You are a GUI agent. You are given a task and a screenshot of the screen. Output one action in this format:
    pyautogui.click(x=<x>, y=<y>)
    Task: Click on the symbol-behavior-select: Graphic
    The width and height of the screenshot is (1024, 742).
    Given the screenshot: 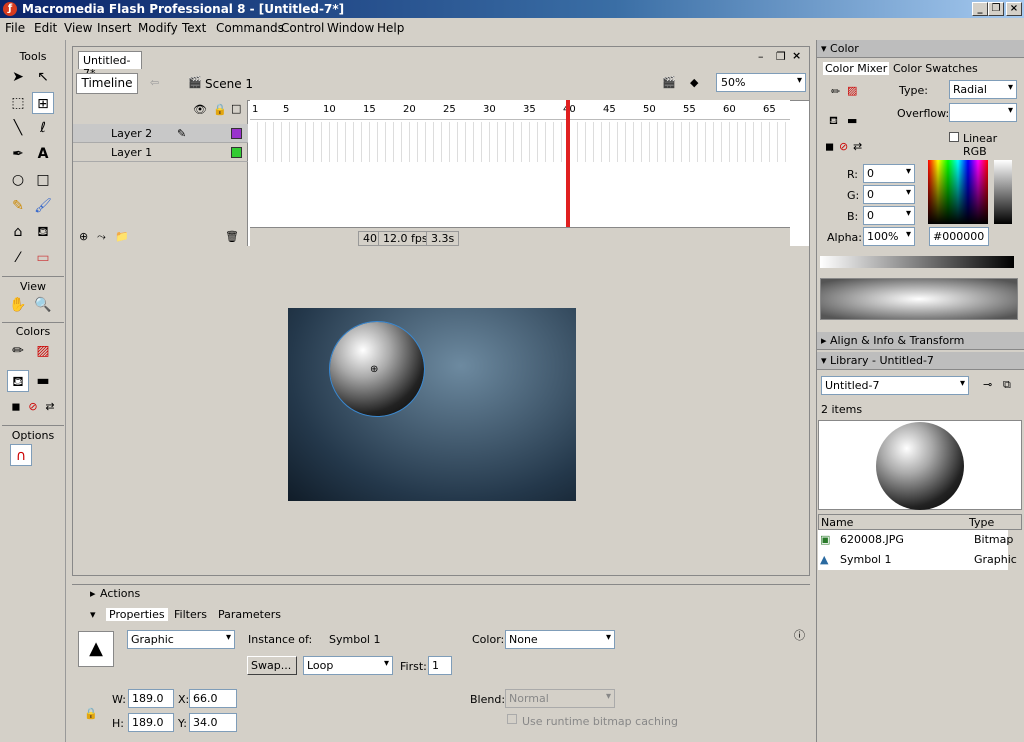 What is the action you would take?
    pyautogui.click(x=181, y=639)
    